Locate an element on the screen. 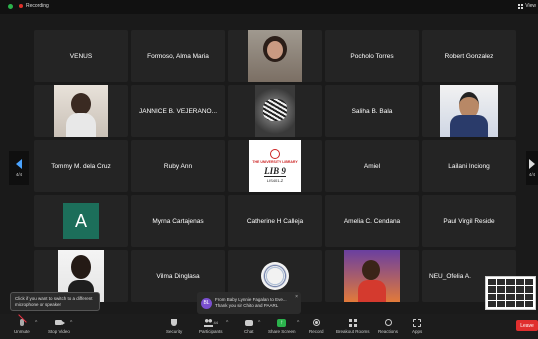  library-org: THE UNIVERSITY LIBRARY is located at coordinates (275, 162).